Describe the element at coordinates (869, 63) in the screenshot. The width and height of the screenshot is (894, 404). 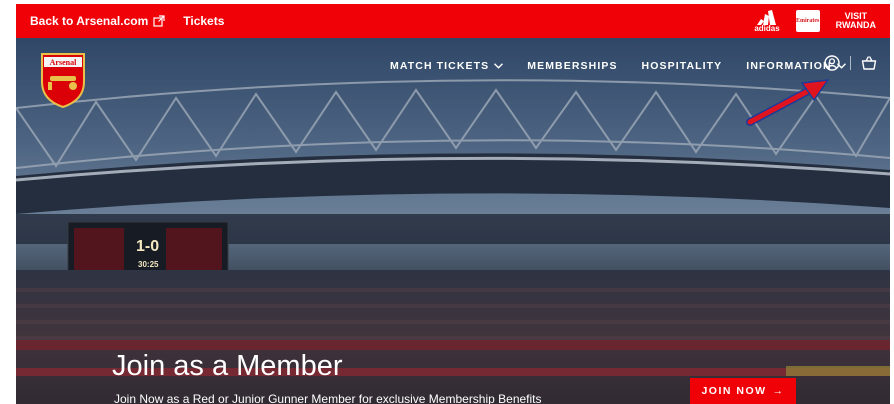
I see `basket-icon` at that location.